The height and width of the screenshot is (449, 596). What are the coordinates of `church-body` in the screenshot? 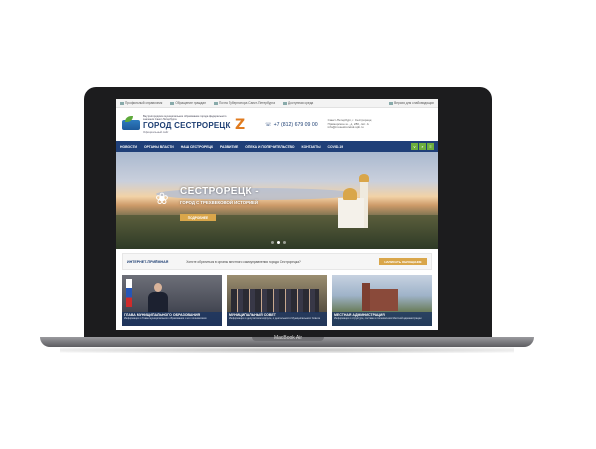 It's located at (351, 213).